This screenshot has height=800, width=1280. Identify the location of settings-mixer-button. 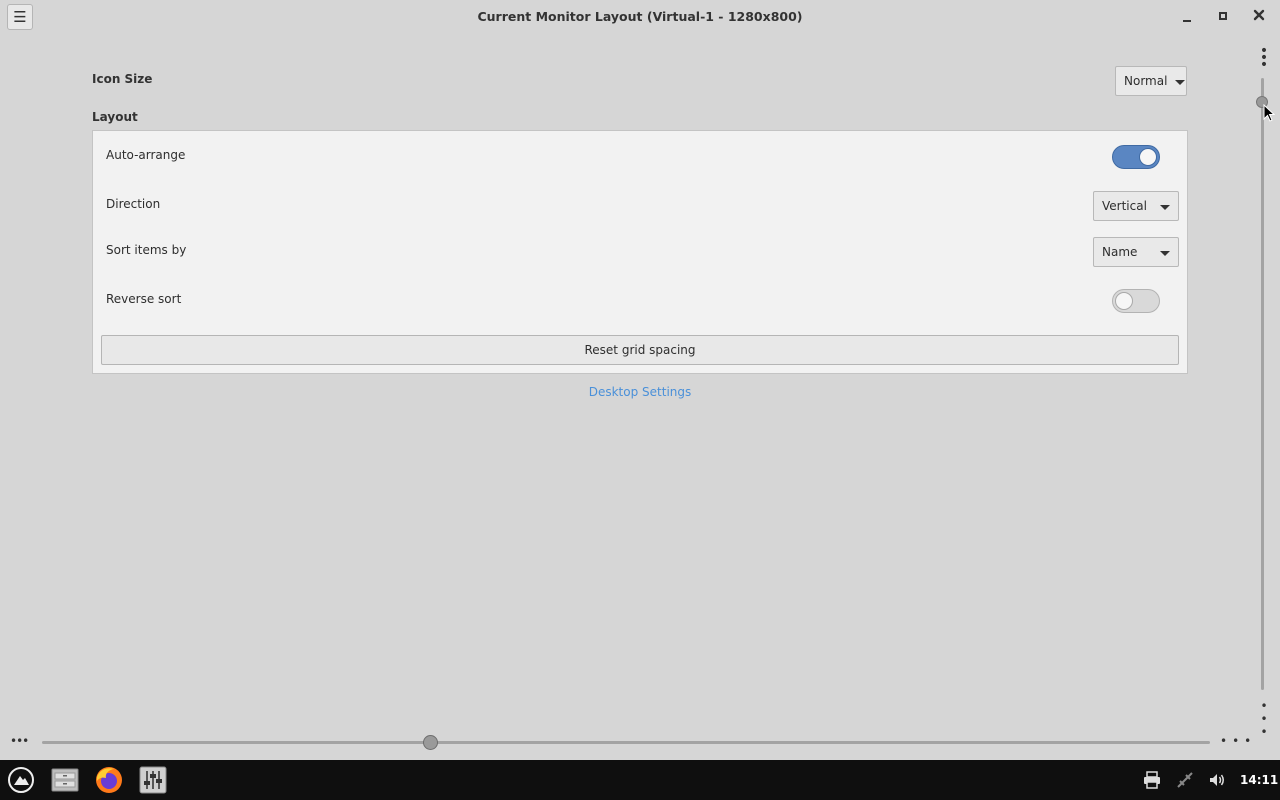
(153, 780).